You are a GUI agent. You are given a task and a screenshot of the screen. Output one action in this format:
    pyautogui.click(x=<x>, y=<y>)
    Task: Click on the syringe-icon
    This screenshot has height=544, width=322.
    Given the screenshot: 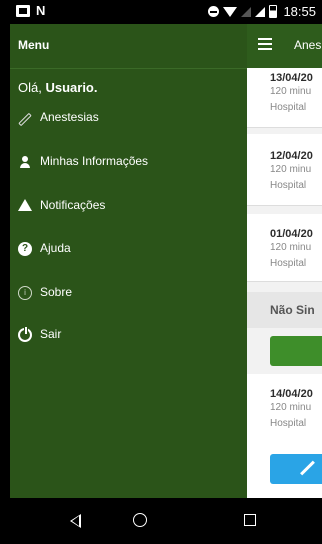 What is the action you would take?
    pyautogui.click(x=25, y=118)
    